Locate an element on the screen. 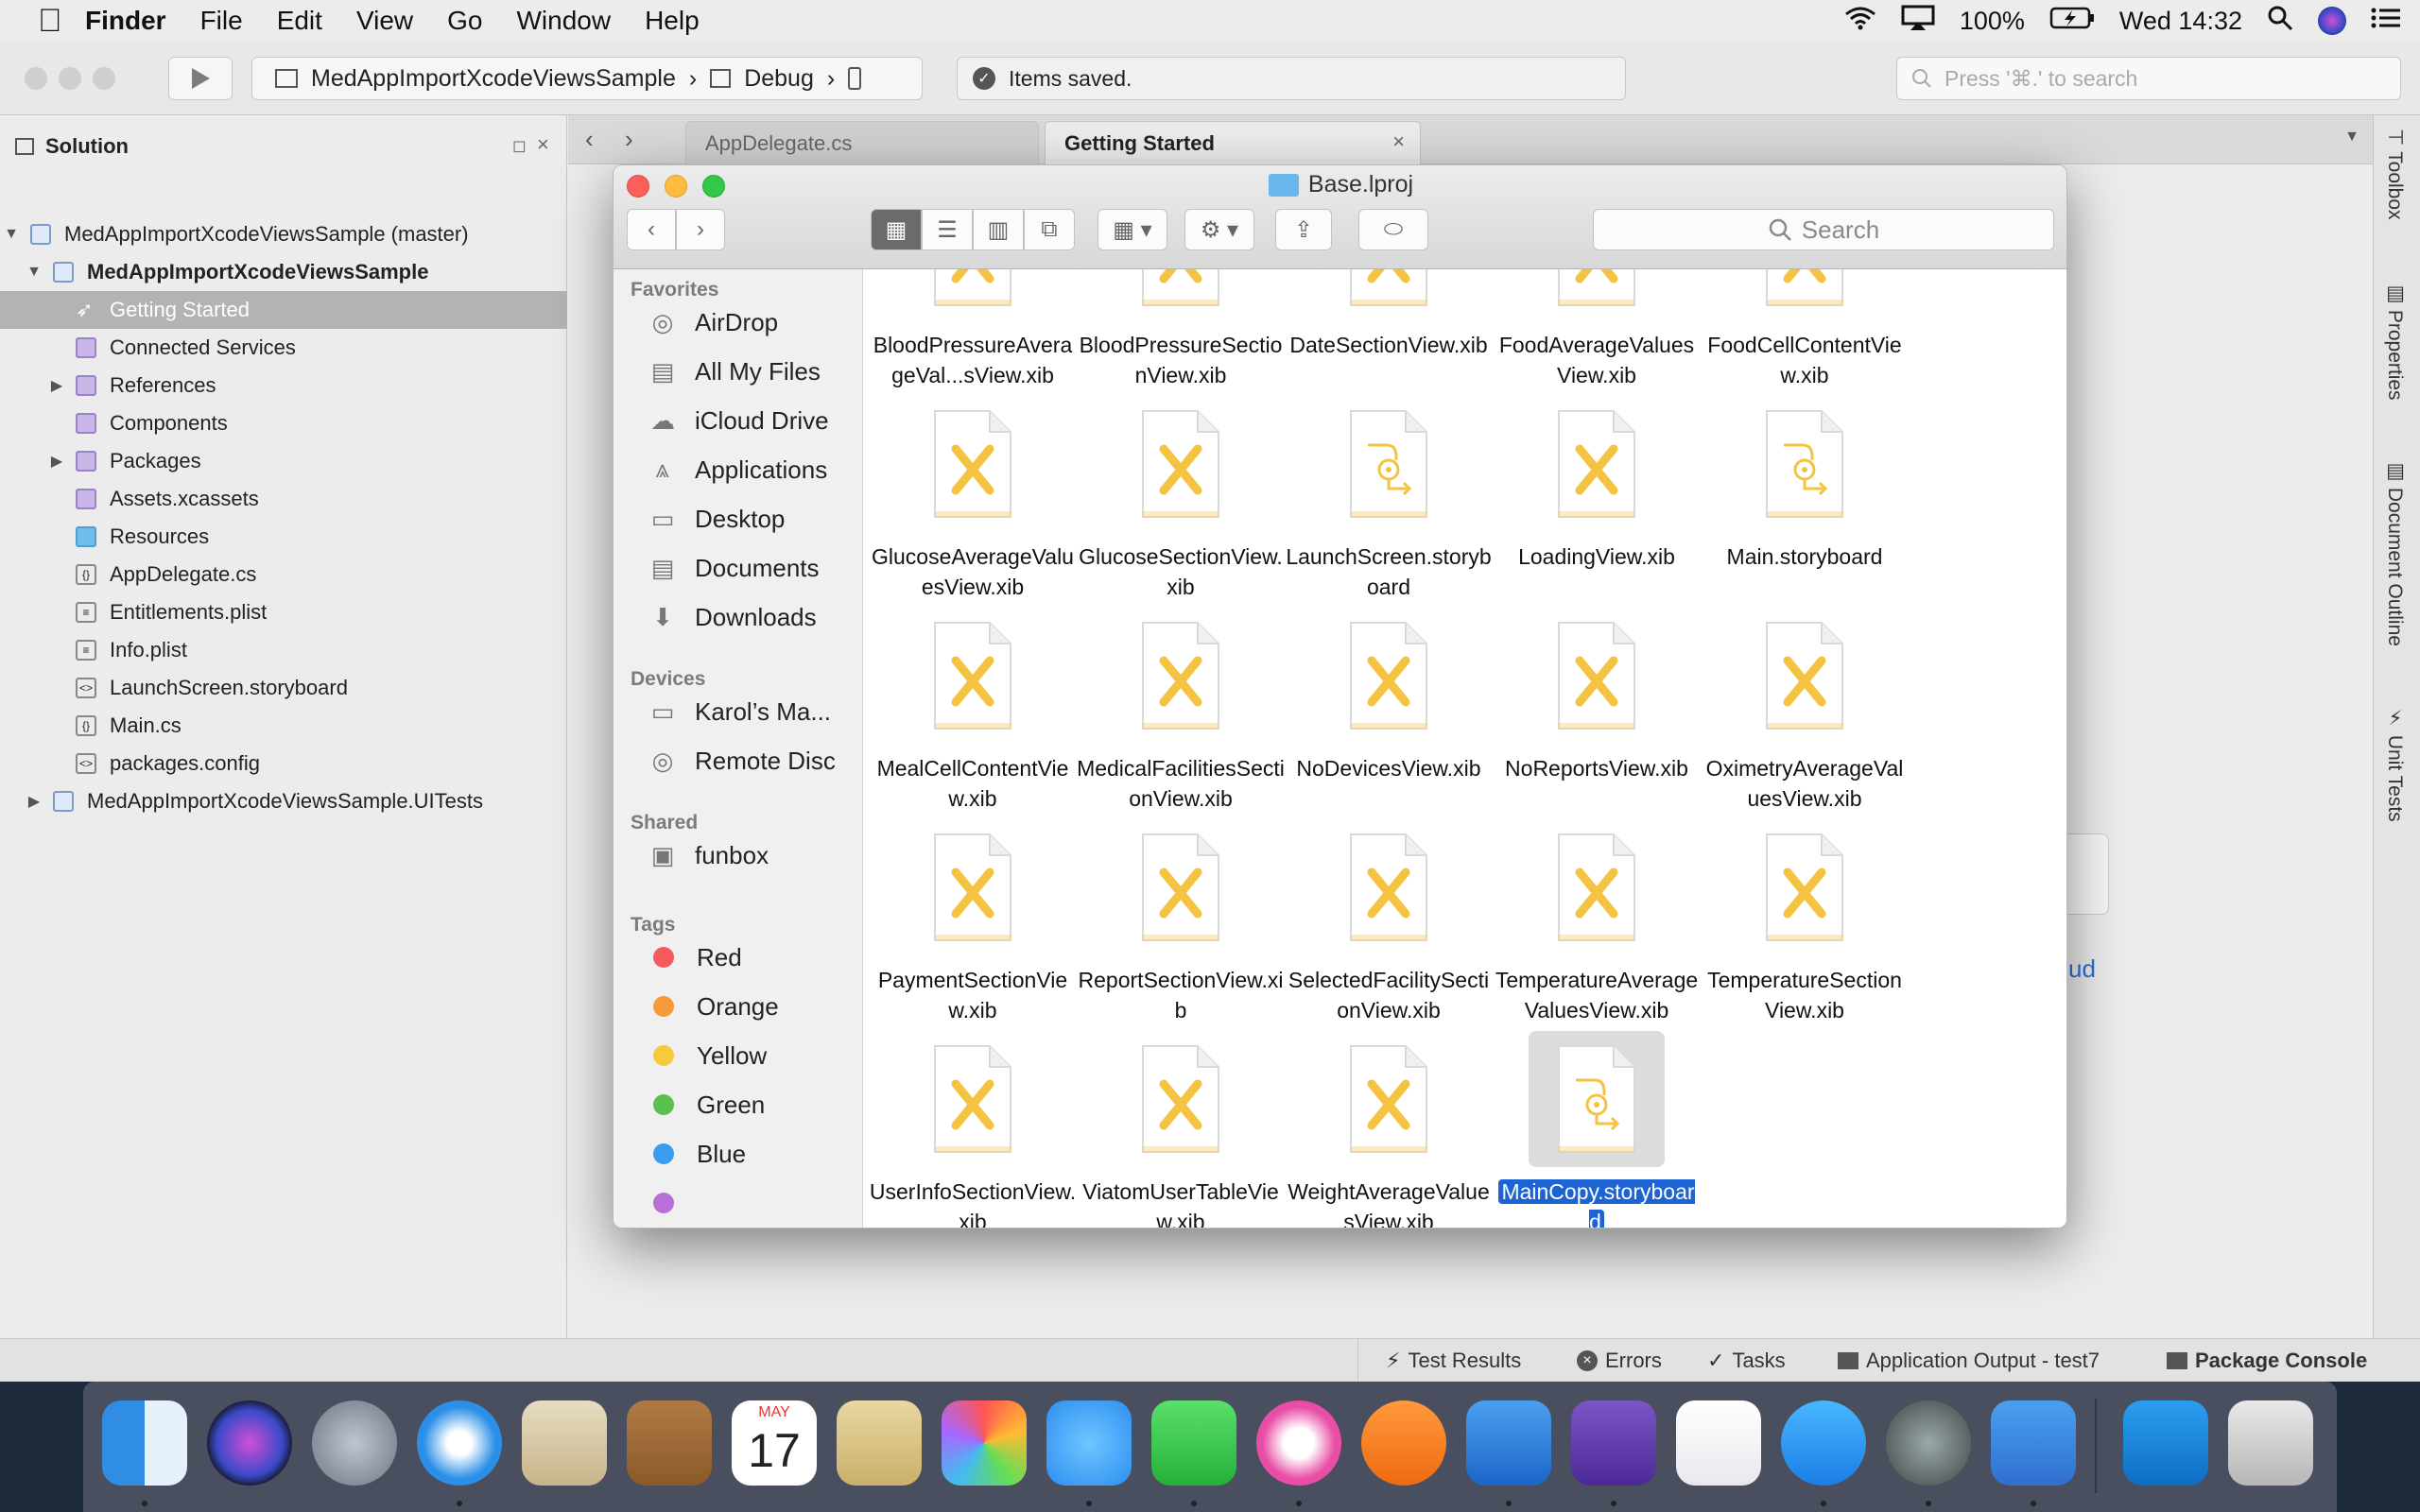  notification-center-icon is located at coordinates (2386, 21).